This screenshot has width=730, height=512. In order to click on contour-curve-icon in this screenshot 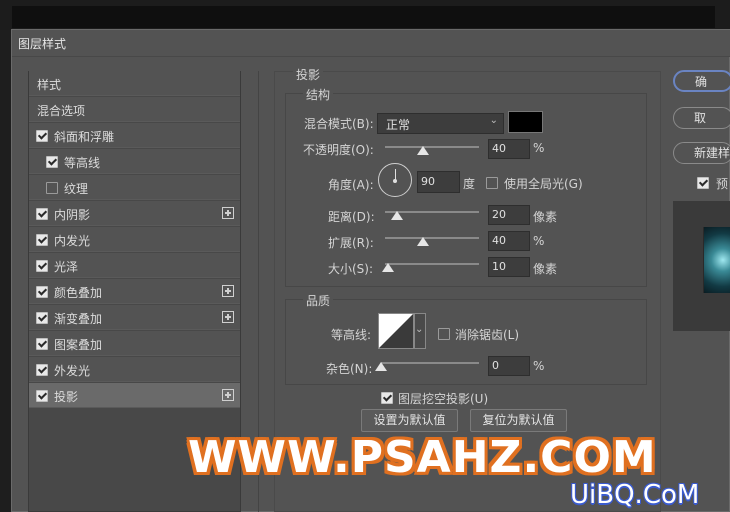, I will do `click(396, 331)`.